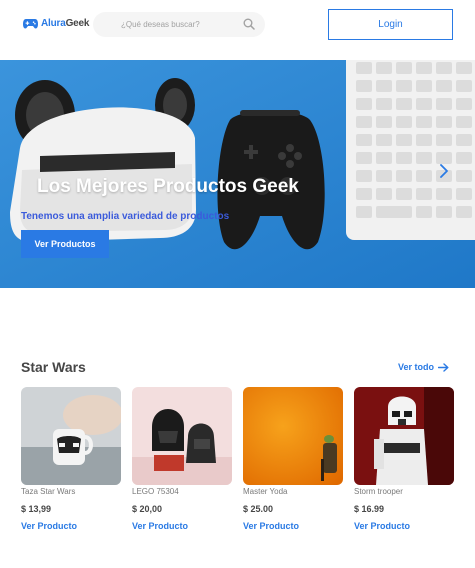 The image size is (475, 568). Describe the element at coordinates (125, 216) in the screenshot. I see `hero-subtitle: Tenemos una amplia variedad de productos` at that location.